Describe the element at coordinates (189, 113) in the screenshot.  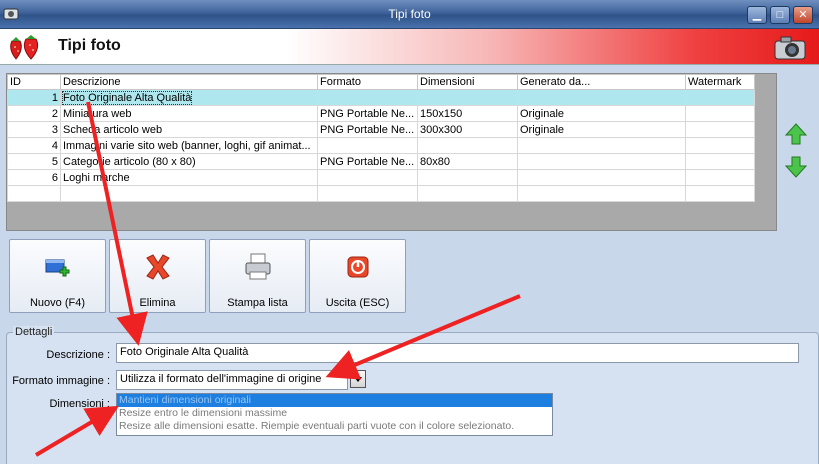
I see `cell-descrizione: Miniatura web` at that location.